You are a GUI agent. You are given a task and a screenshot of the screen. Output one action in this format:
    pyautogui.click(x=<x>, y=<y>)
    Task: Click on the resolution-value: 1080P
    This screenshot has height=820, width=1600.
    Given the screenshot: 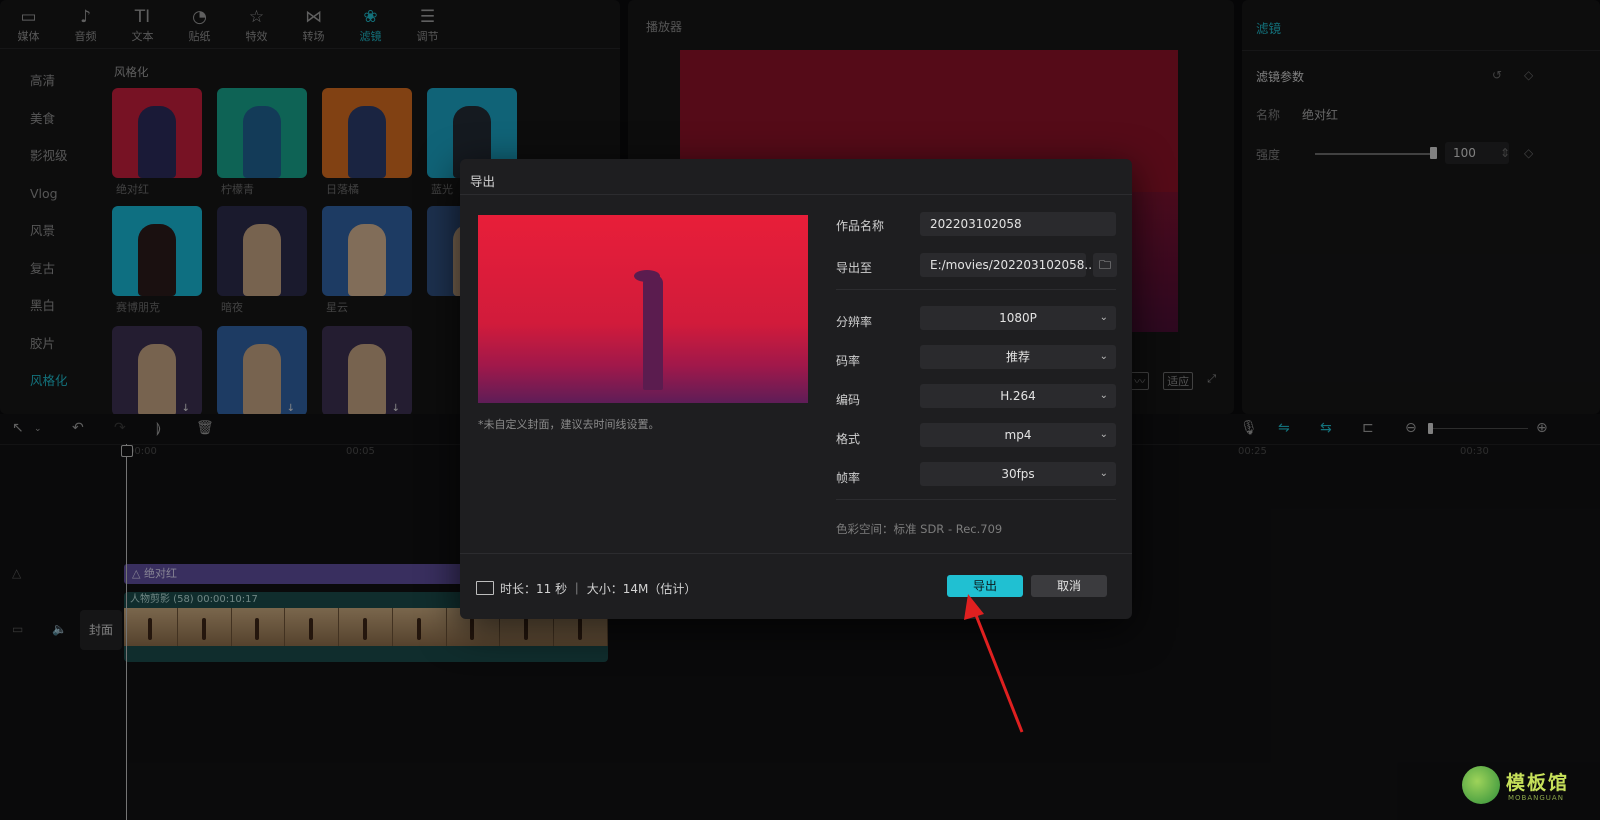 What is the action you would take?
    pyautogui.click(x=1018, y=318)
    